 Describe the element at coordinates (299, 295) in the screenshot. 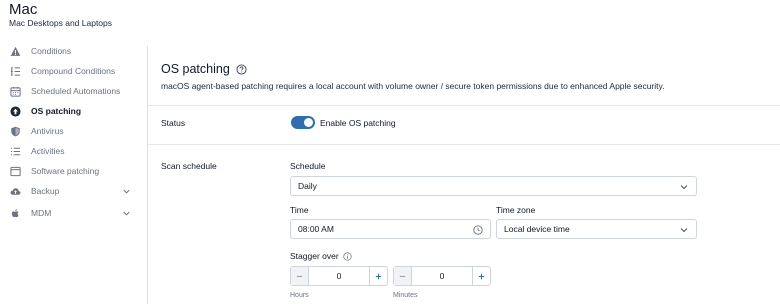

I see `hours-unit-label: Hours` at that location.